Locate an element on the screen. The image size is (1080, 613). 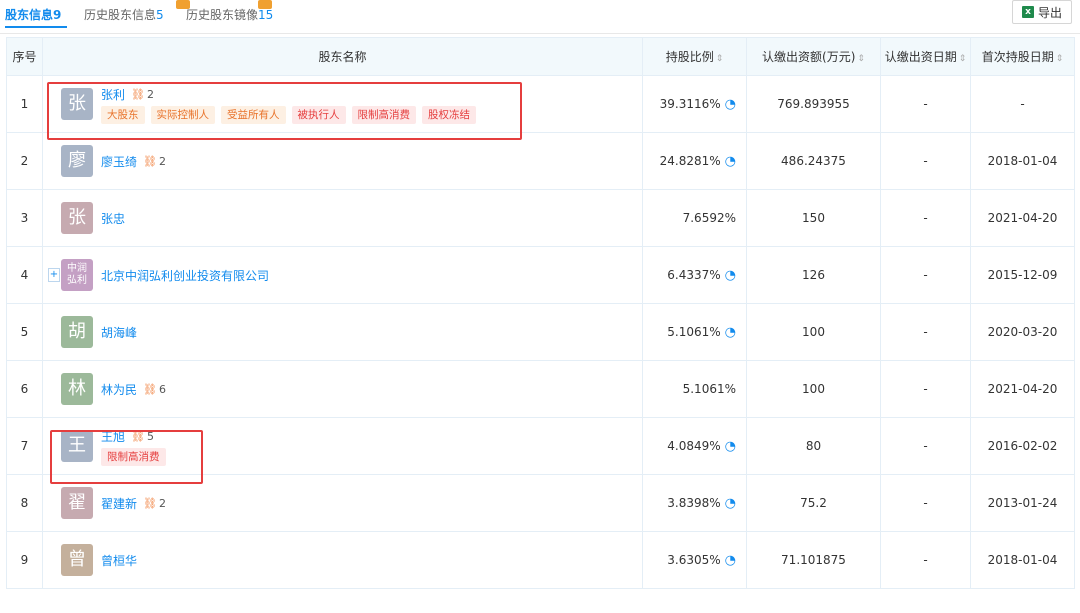
first-date-cell: 2020-03-20 is located at coordinates (1022, 332).